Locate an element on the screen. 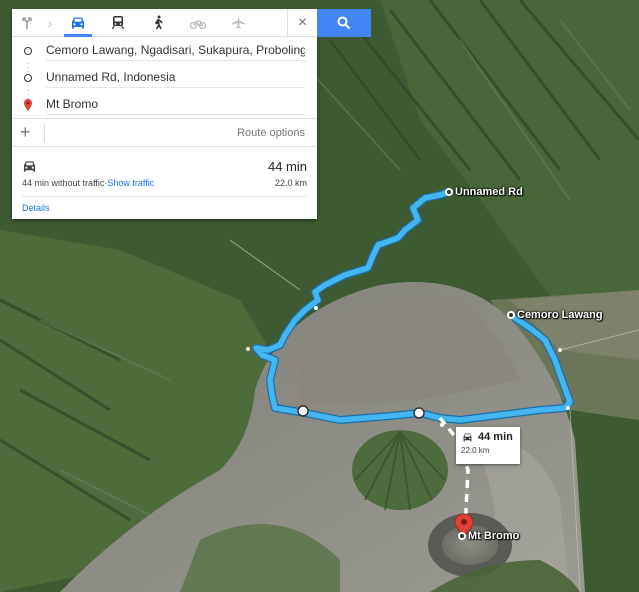 The height and width of the screenshot is (592, 639). callout-distance: 22.0 km is located at coordinates (475, 450).